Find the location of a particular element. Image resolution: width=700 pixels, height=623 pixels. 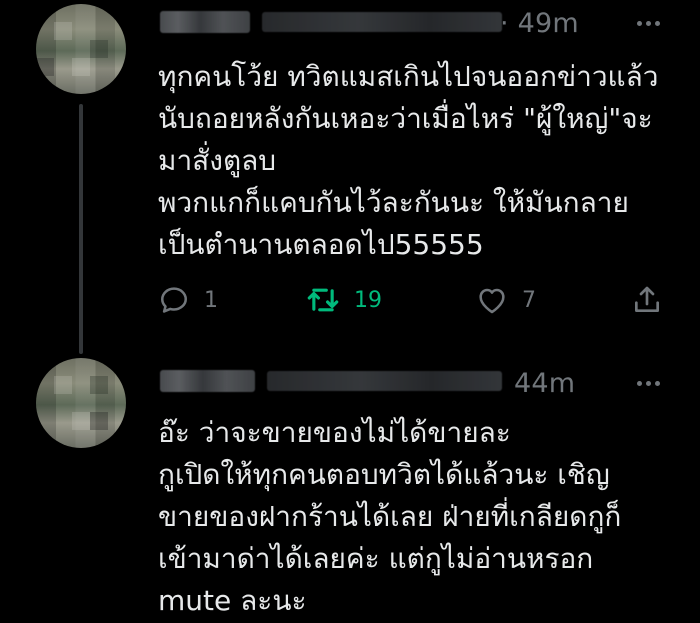

tweet-timestamp: · 49m is located at coordinates (539, 23).